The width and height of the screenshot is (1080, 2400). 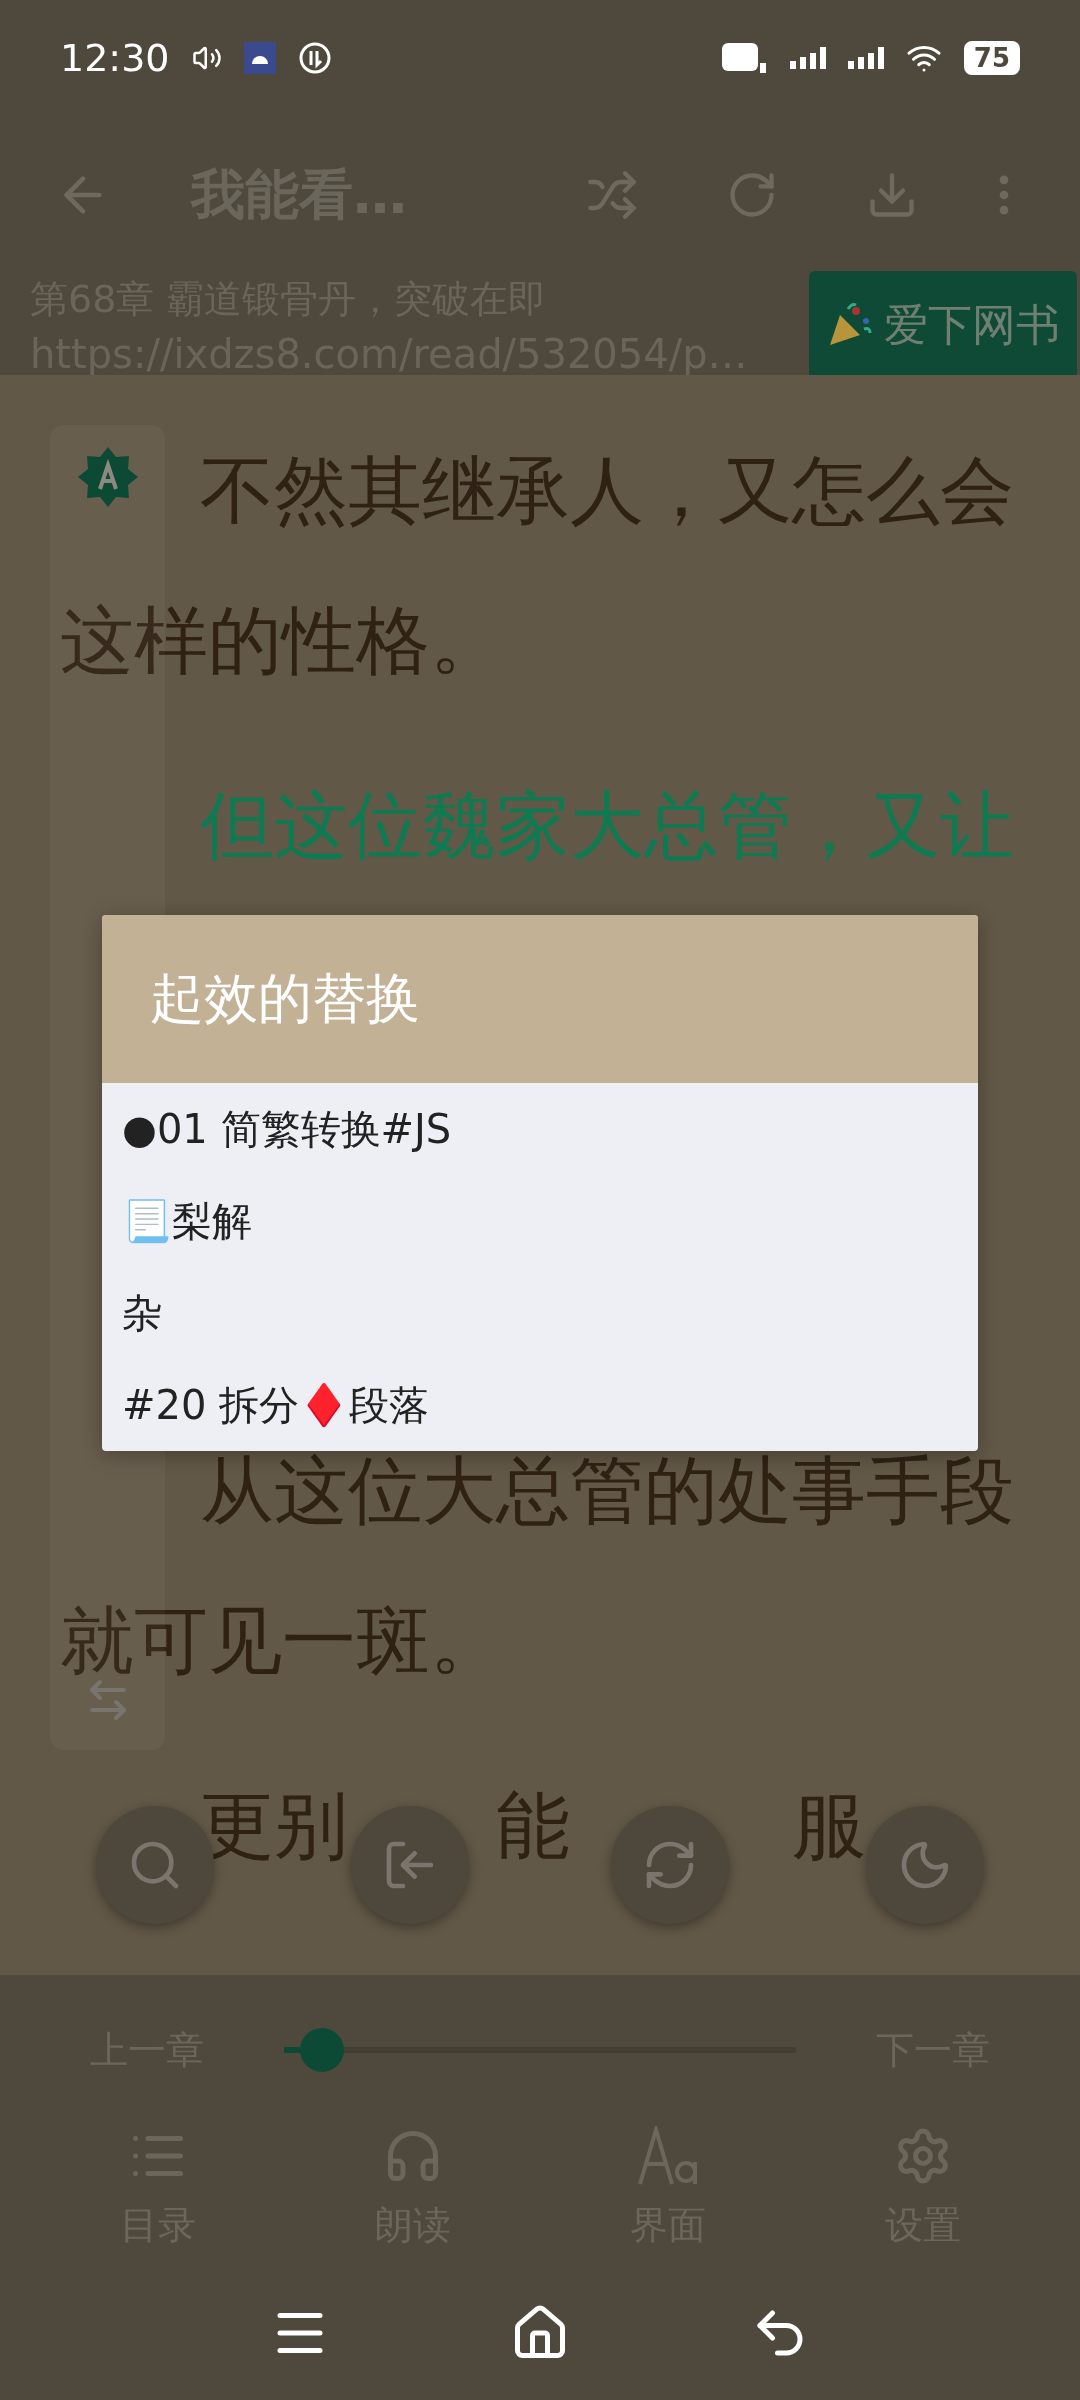 I want to click on battery-level: 75, so click(x=991, y=57).